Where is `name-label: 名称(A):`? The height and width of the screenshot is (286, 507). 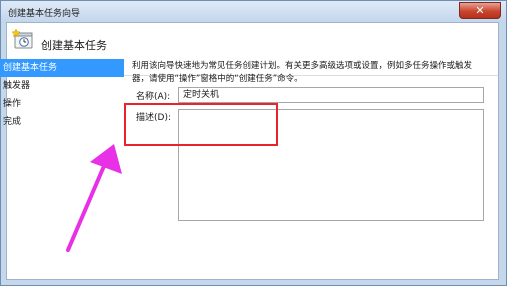 name-label: 名称(A): is located at coordinates (153, 97).